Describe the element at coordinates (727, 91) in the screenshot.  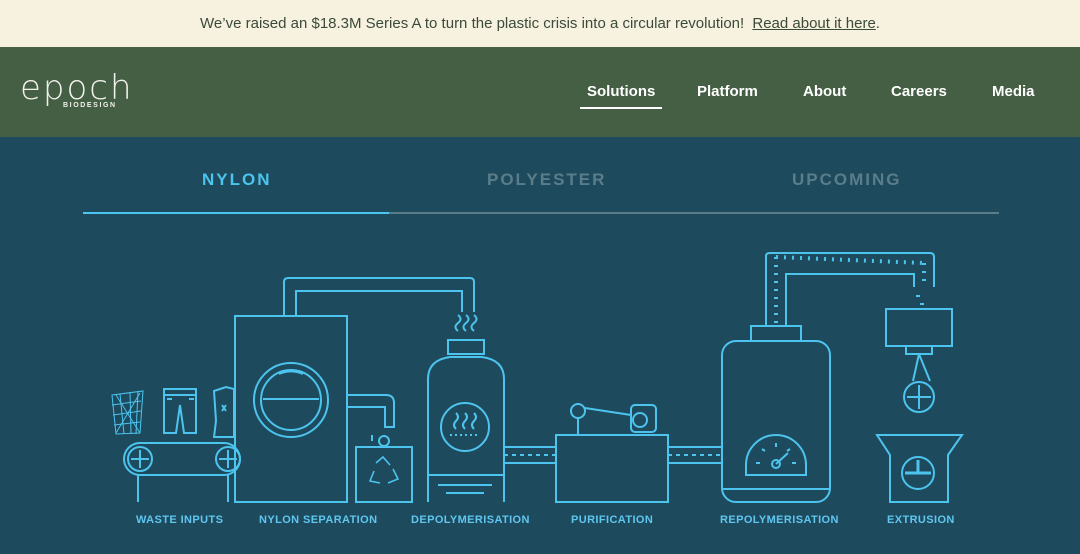
I see `nav-item-platform: Platform` at that location.